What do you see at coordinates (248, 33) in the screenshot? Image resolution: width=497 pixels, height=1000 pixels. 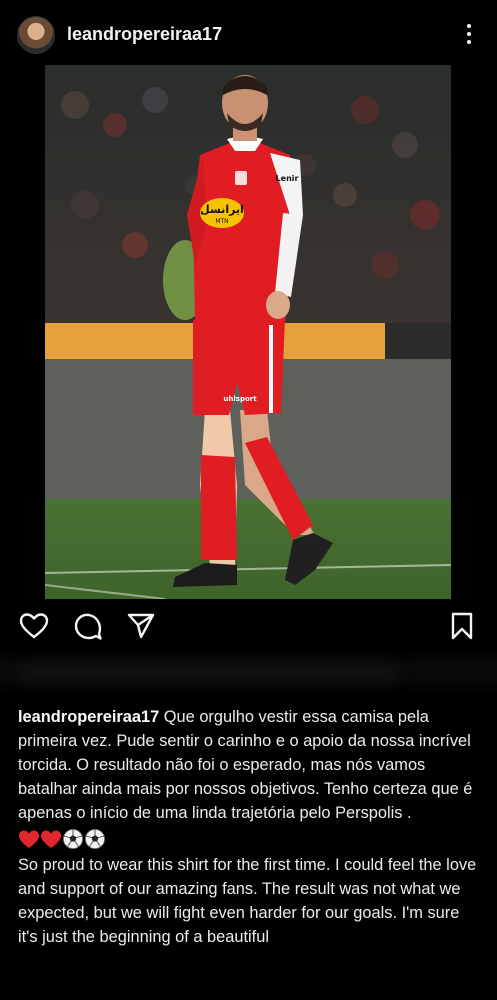 I see `post-header: leandropereiraa17` at bounding box center [248, 33].